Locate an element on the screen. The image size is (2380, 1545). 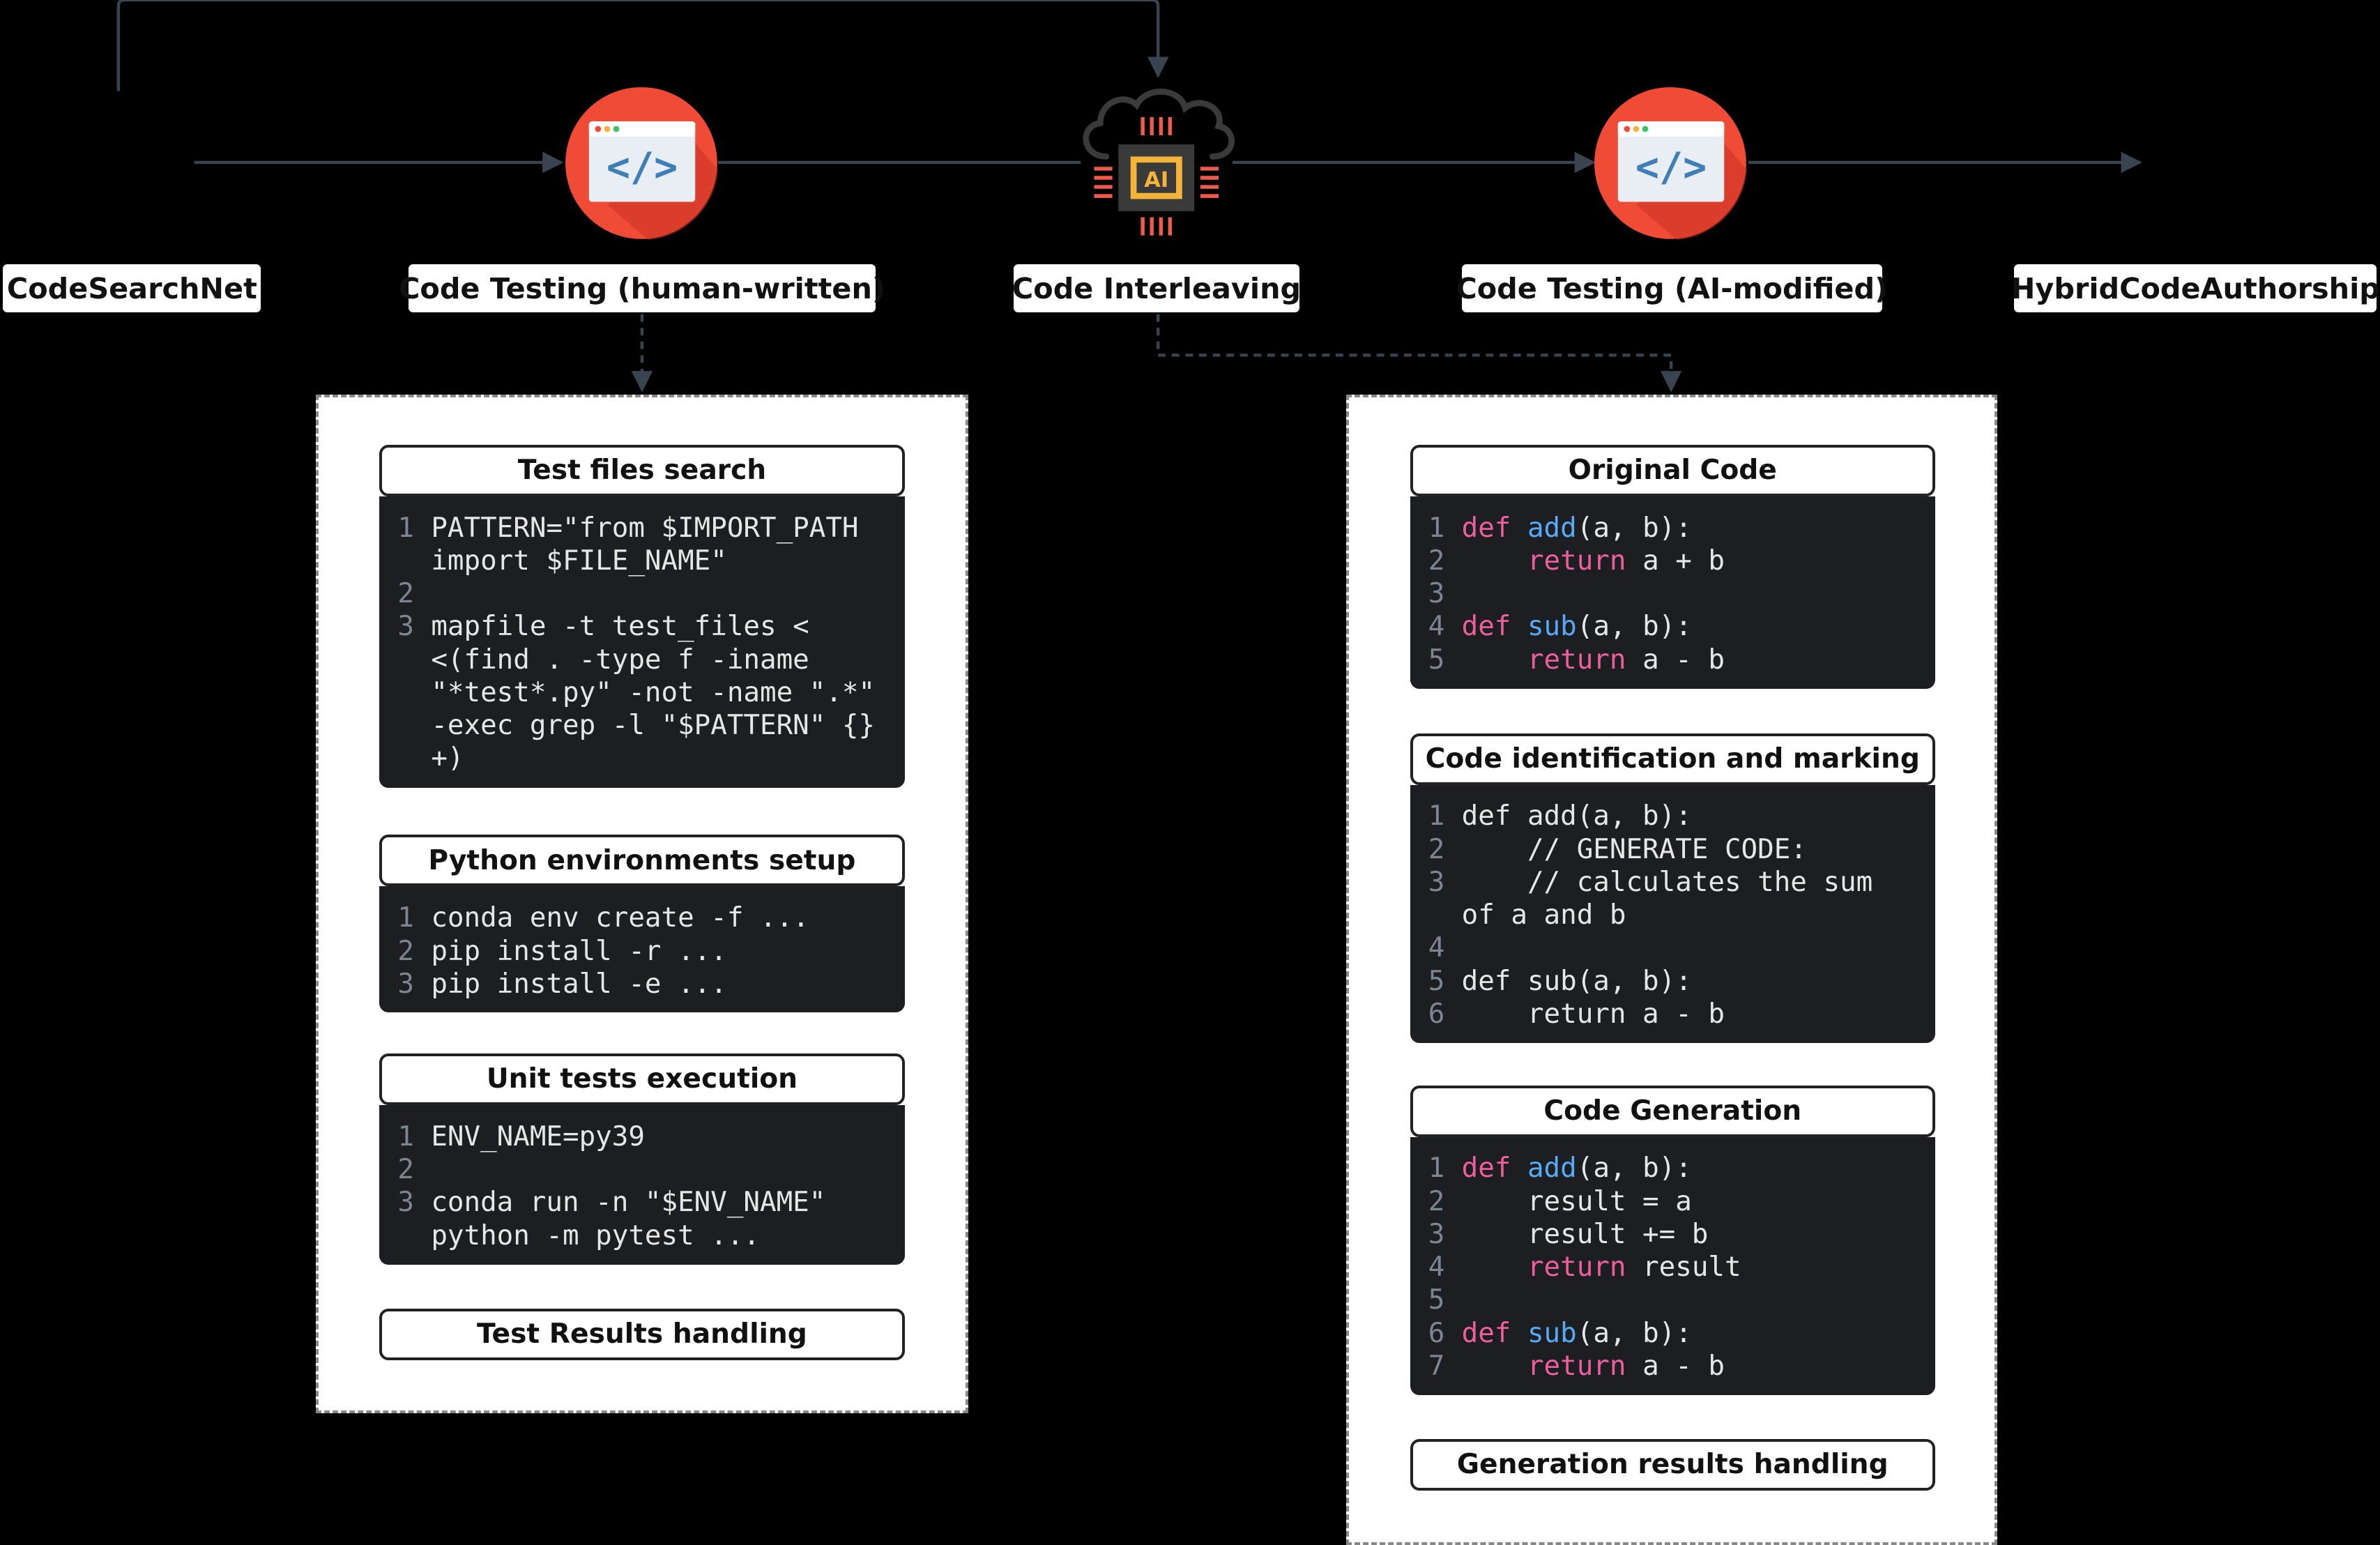
stage-codesearchnet: CodeSearchNet is located at coordinates (132, 289).